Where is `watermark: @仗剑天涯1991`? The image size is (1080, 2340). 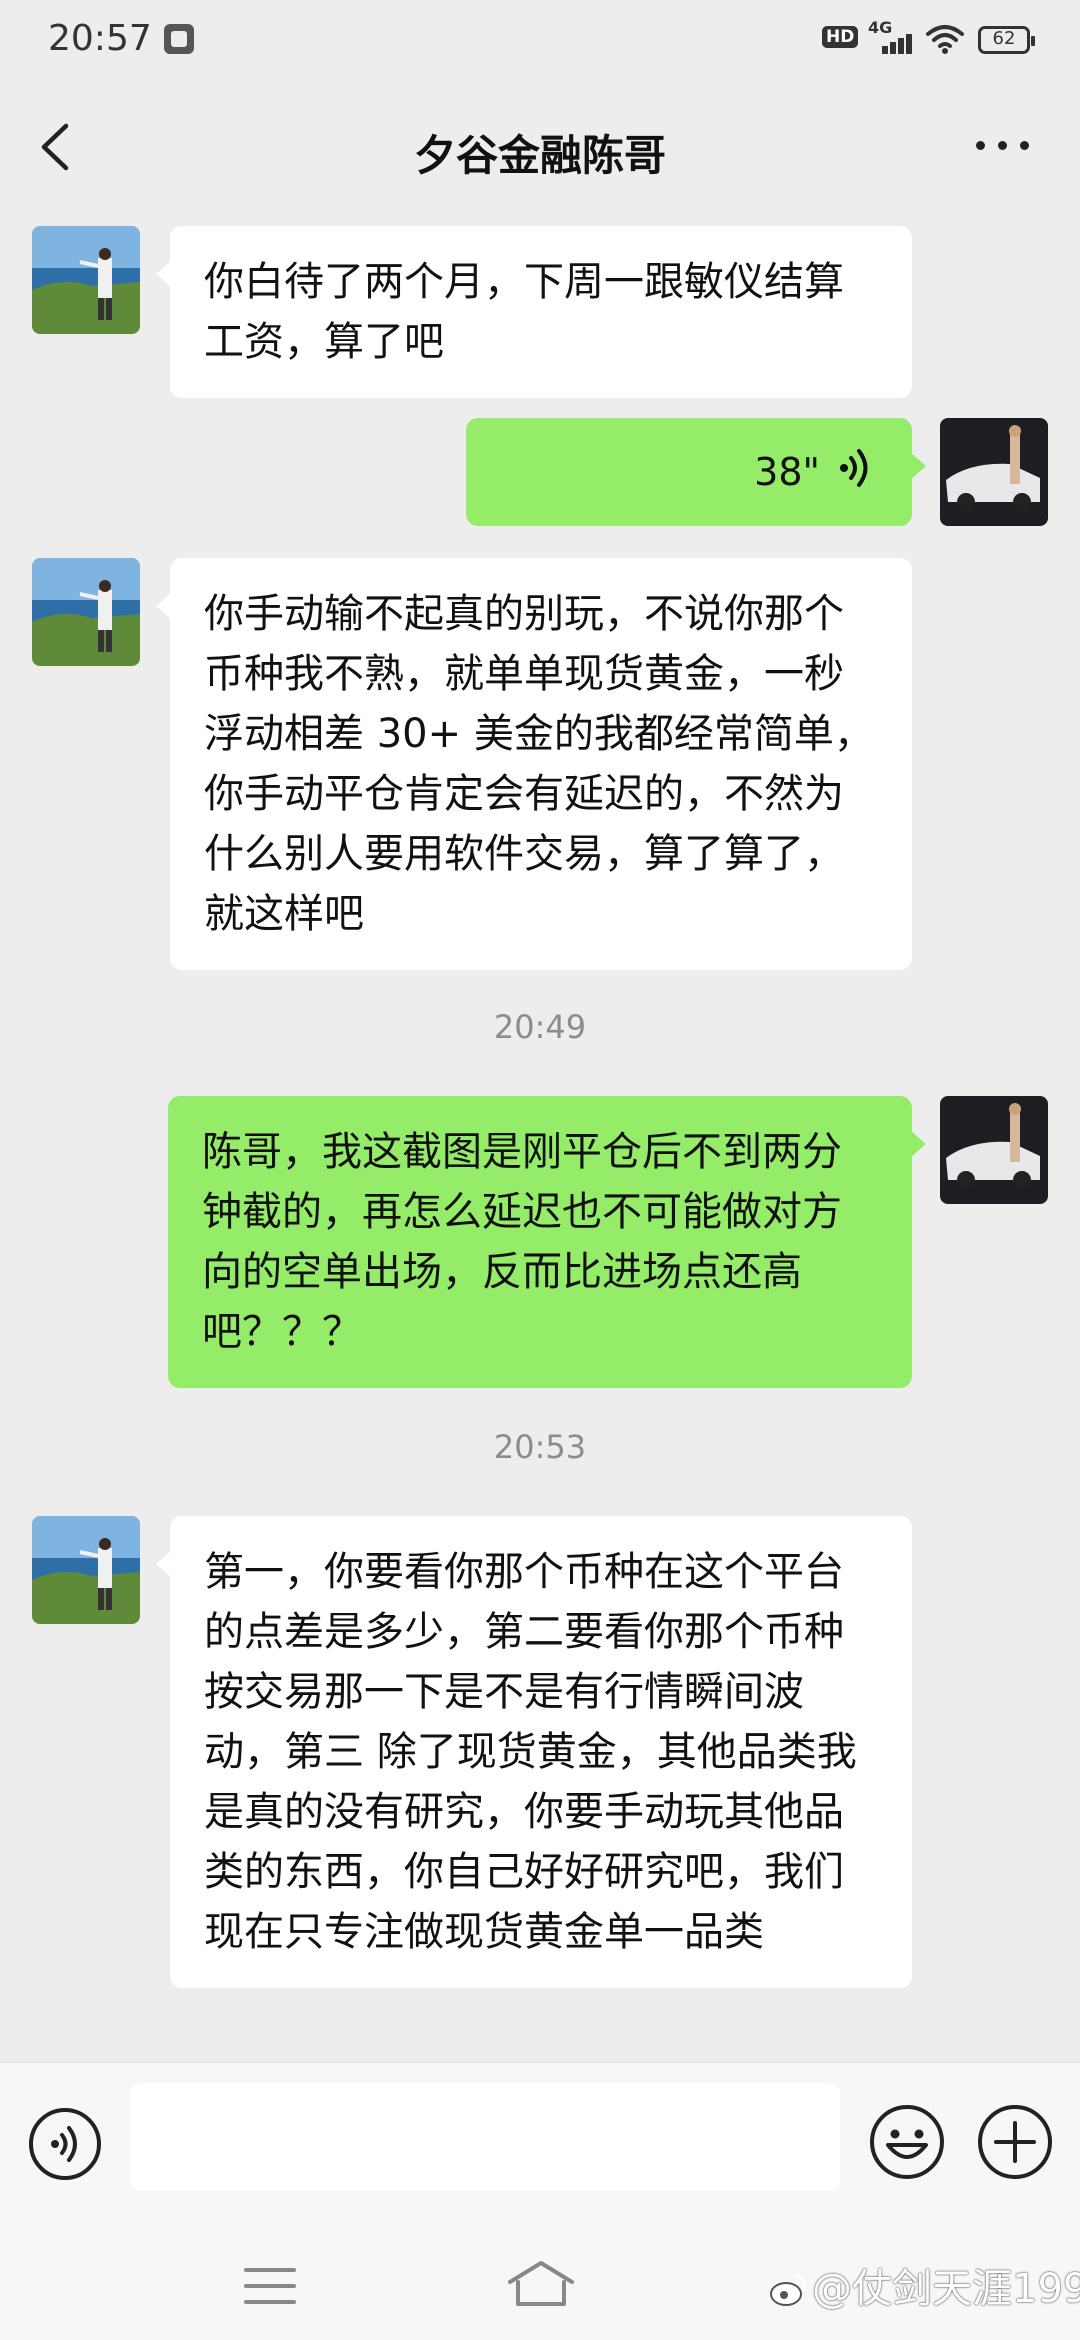
watermark: @仗剑天涯1991 is located at coordinates (924, 2285).